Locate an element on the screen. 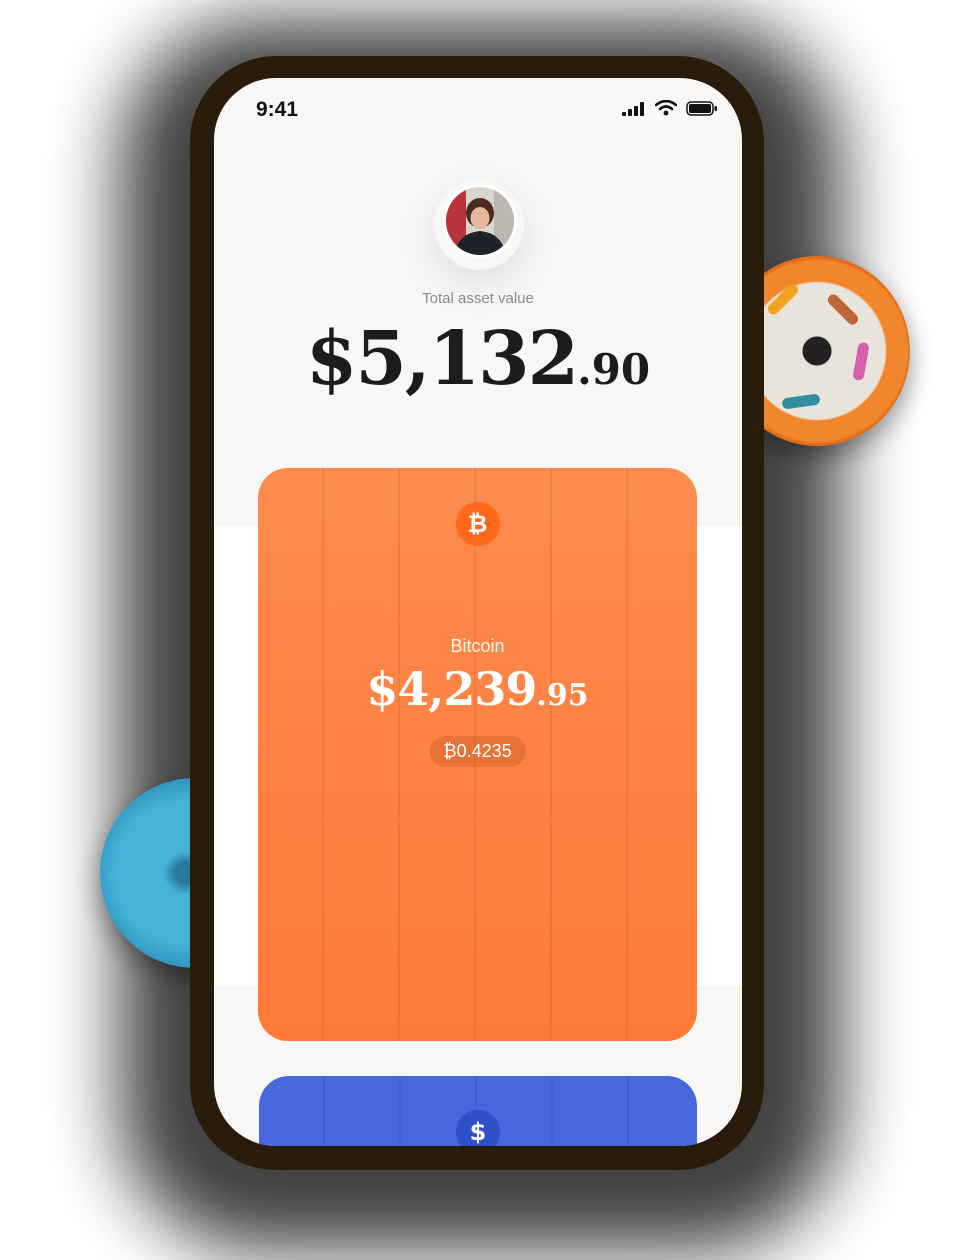 Image resolution: width=954 pixels, height=1260 pixels. avatar-photo is located at coordinates (480, 221).